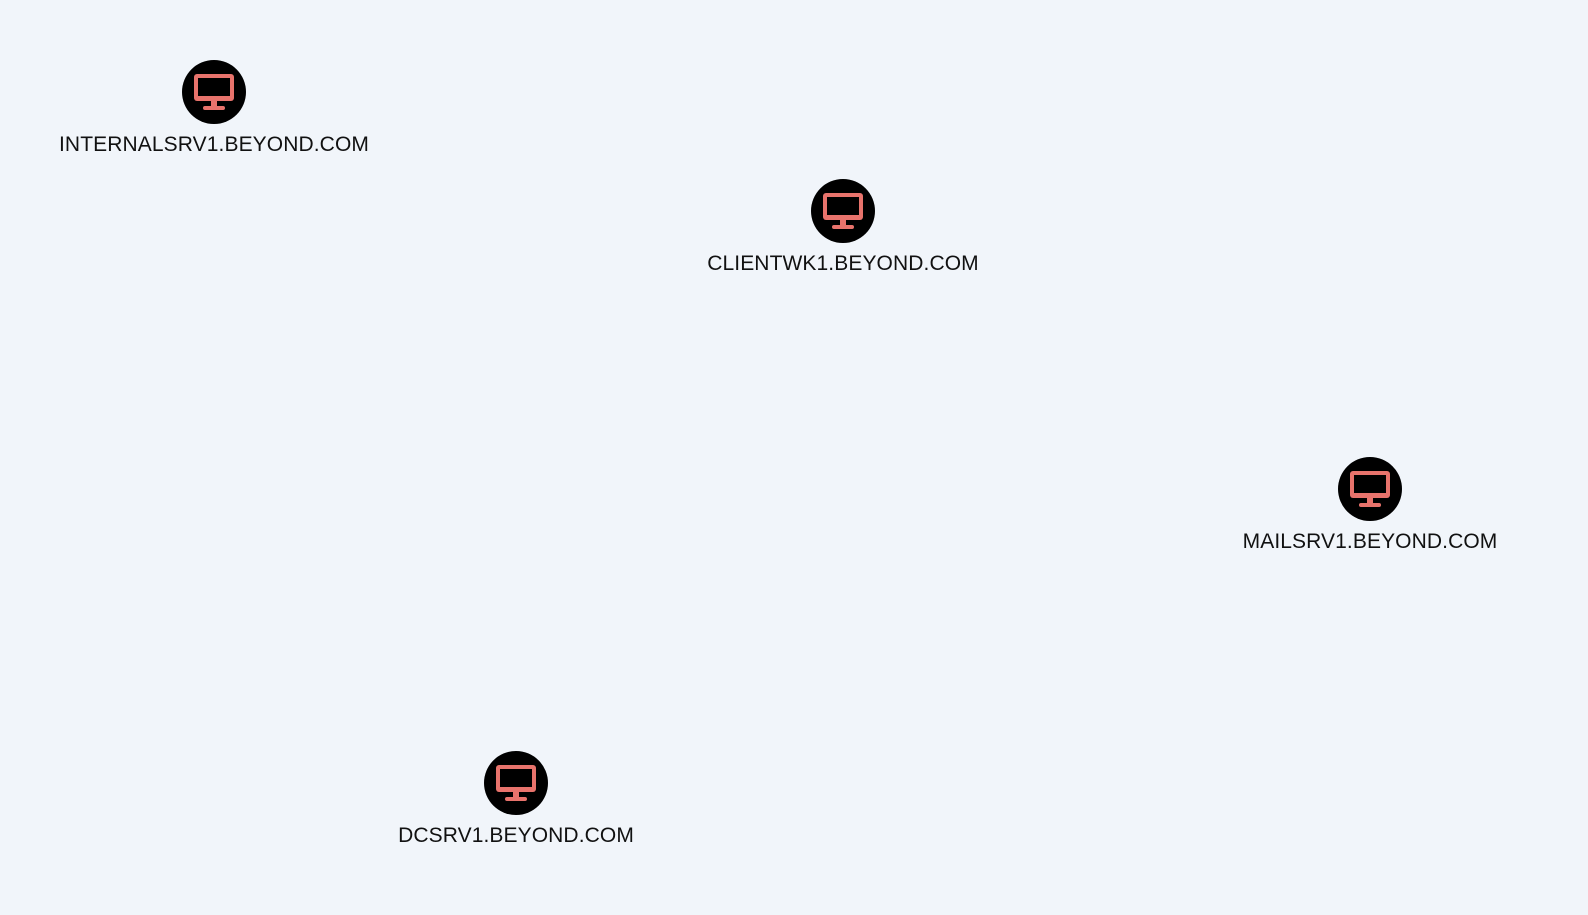 The height and width of the screenshot is (915, 1588). I want to click on computer-node-dcsrv1: DCSRV1.BEYOND.COM, so click(516, 801).